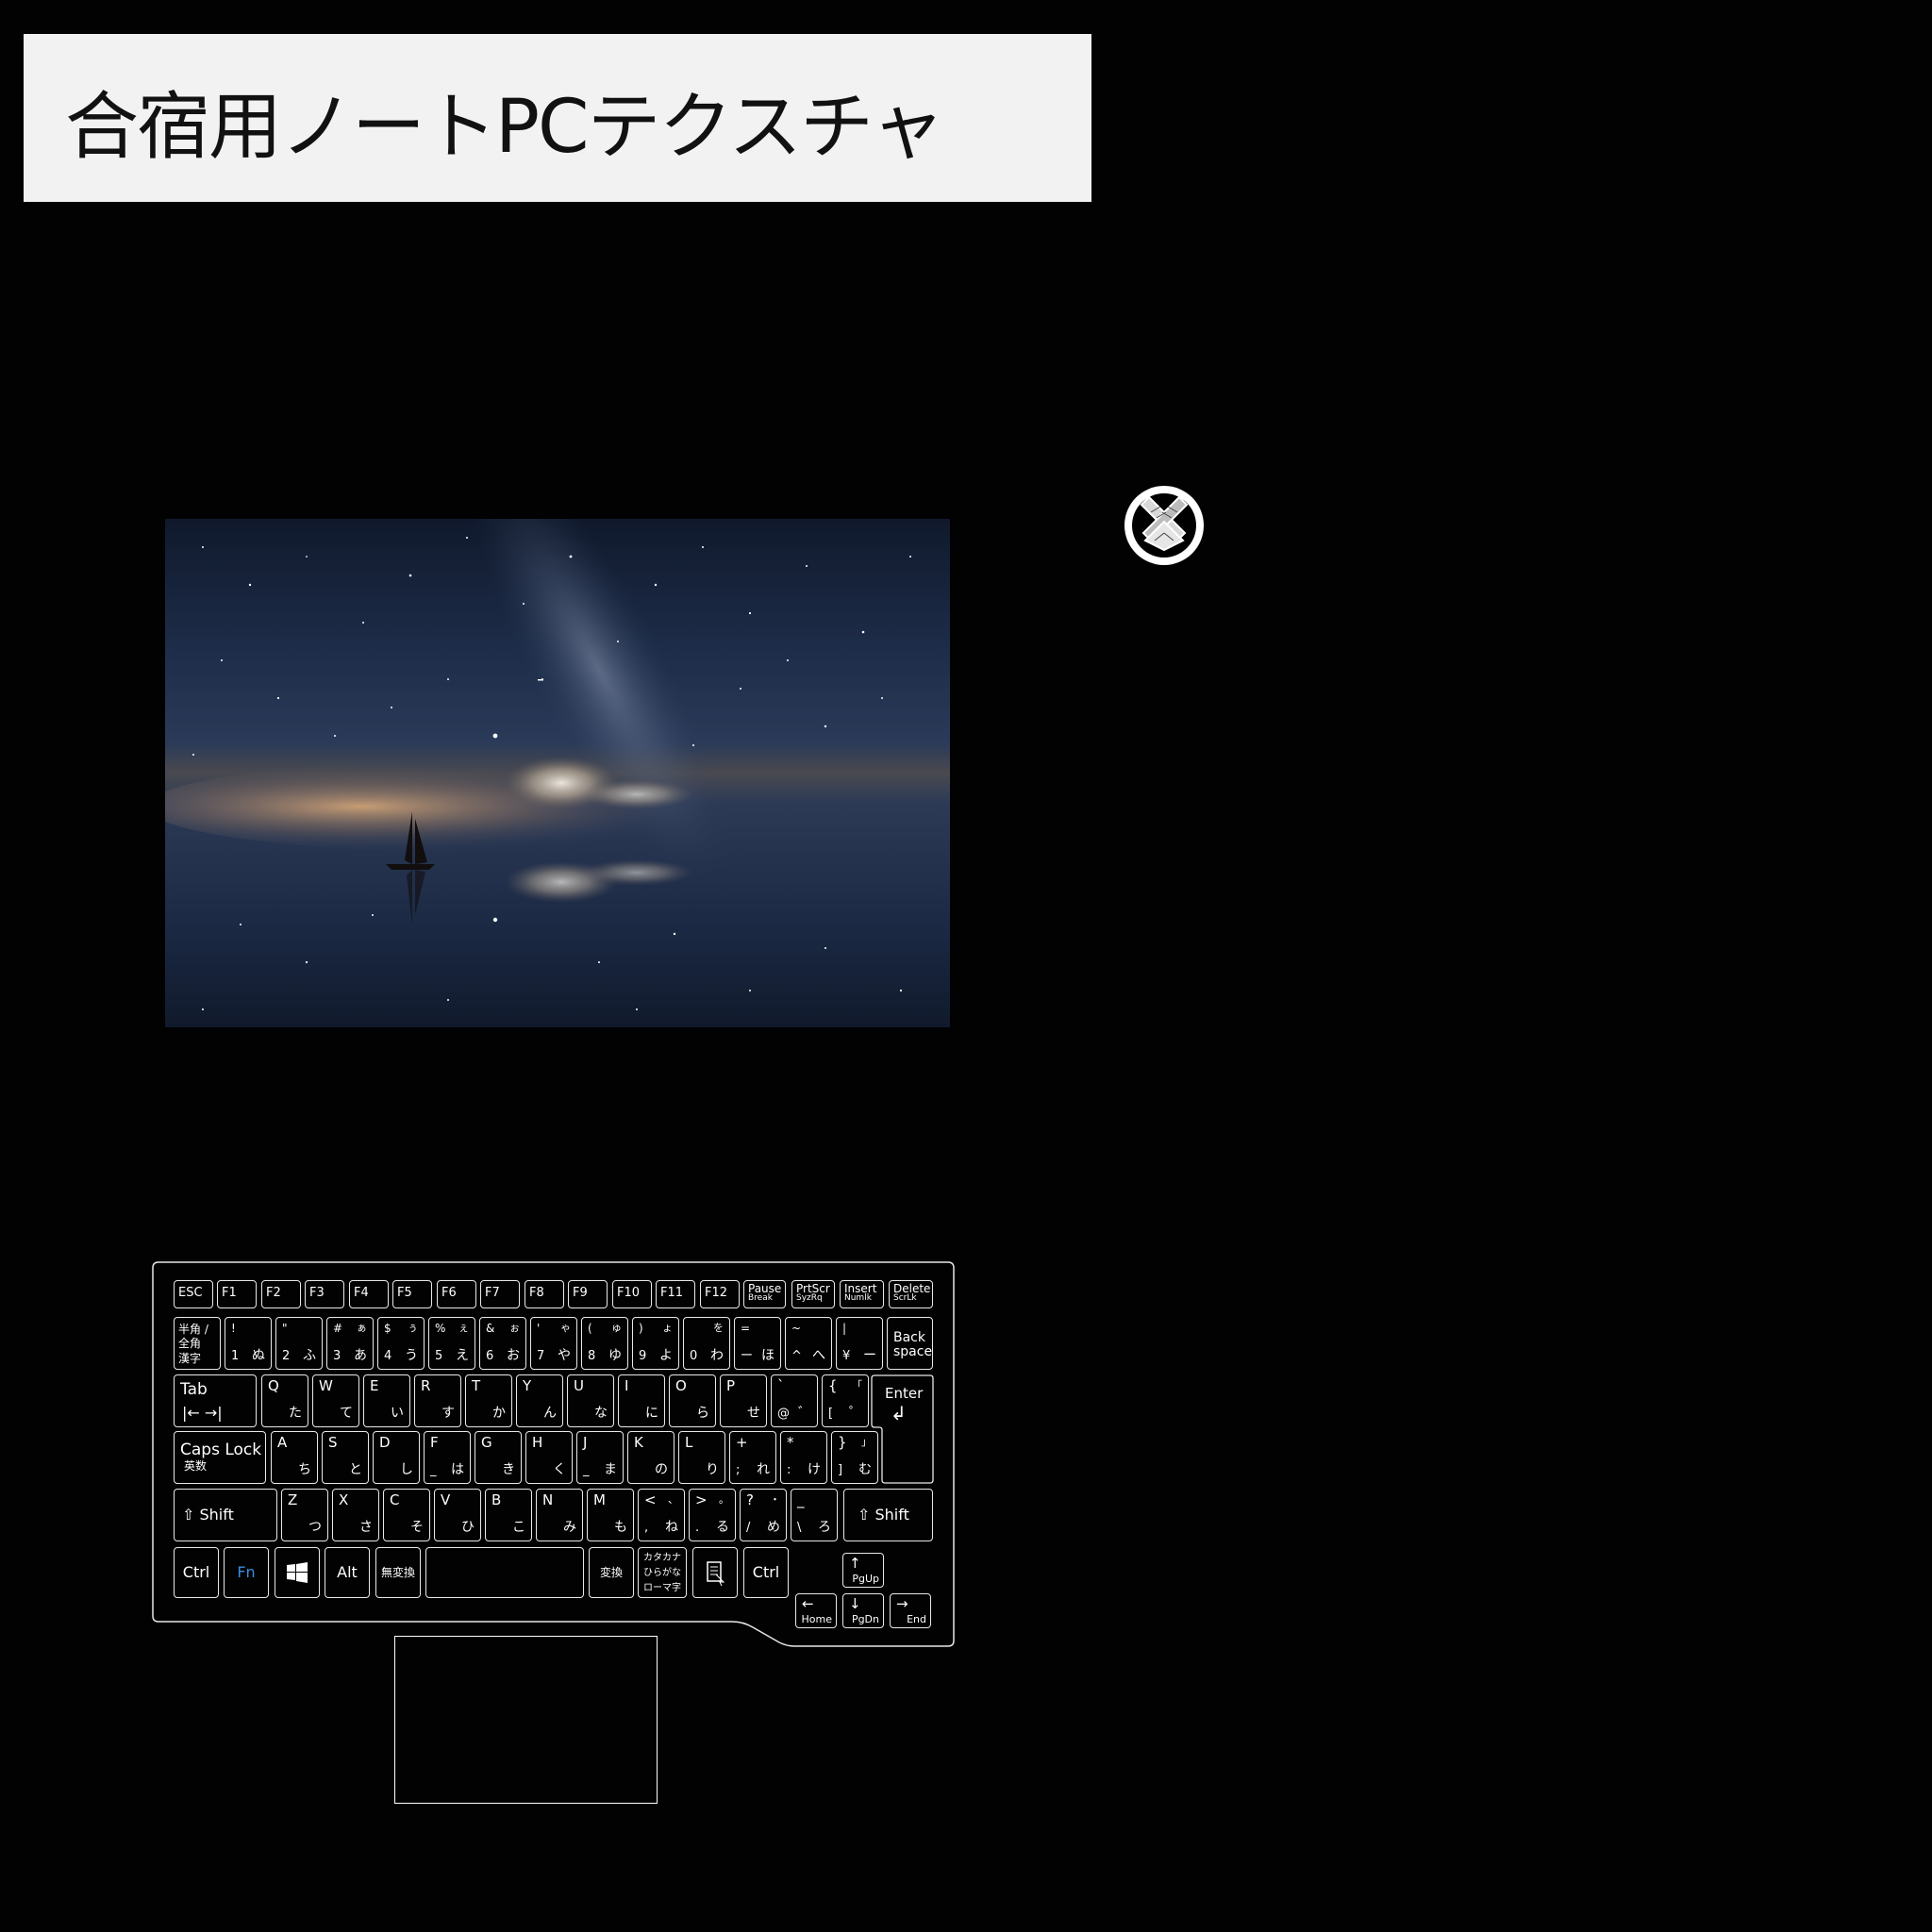  I want to click on key-left-home: ← Home, so click(816, 1611).